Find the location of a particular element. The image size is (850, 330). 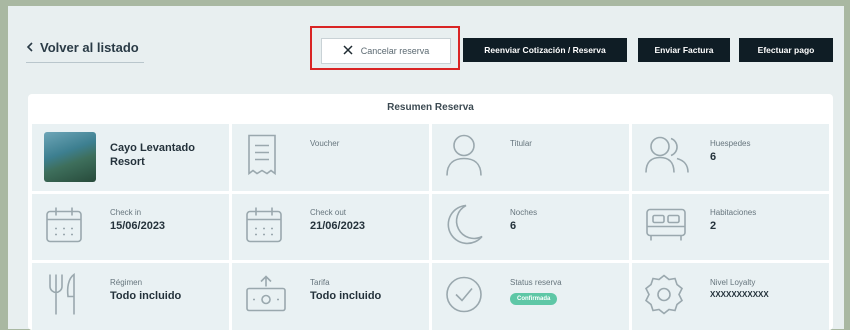

rooms-cell: Habitaciones 2 is located at coordinates (730, 227).